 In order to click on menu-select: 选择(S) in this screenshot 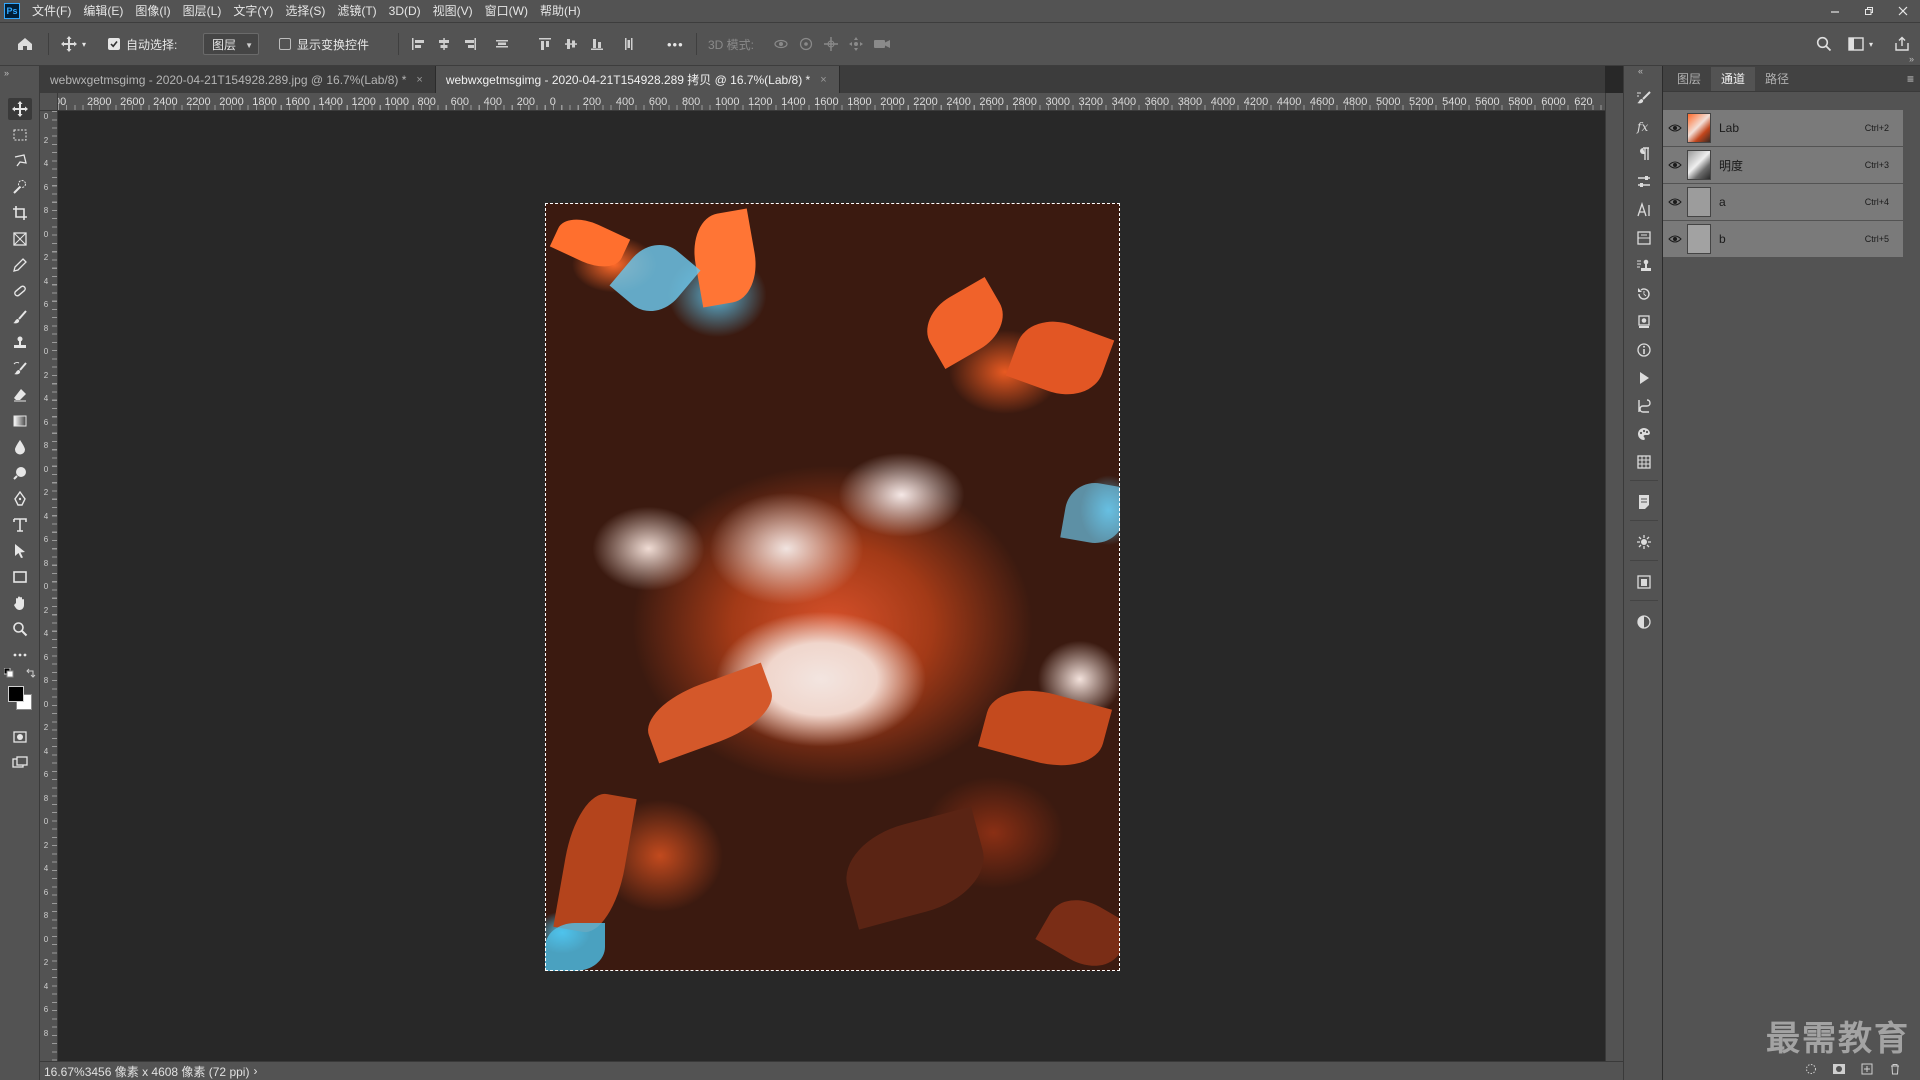, I will do `click(305, 11)`.